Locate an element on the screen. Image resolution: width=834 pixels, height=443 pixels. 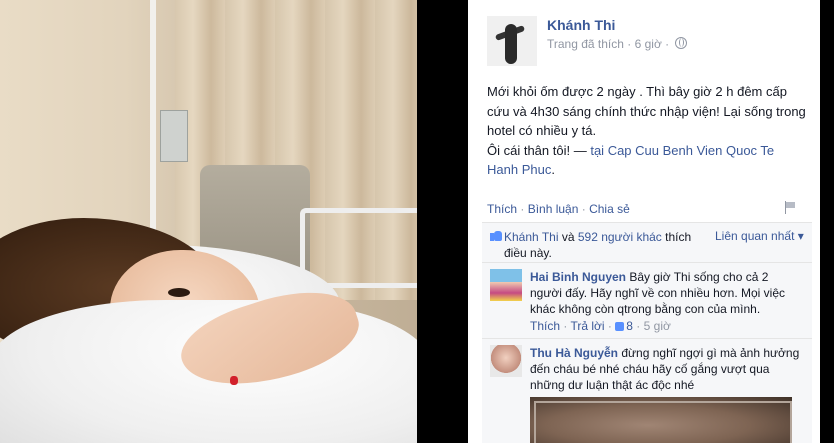
post-meta-text: Trang đã thích · 6 giờ · is located at coordinates (608, 44).